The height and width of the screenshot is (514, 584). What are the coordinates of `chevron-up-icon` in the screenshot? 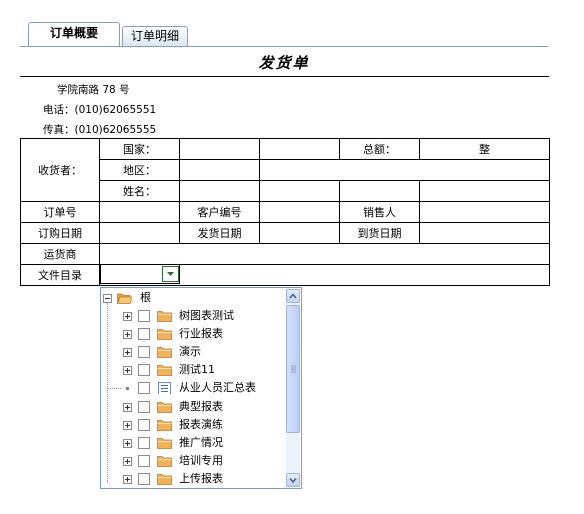 It's located at (293, 296).